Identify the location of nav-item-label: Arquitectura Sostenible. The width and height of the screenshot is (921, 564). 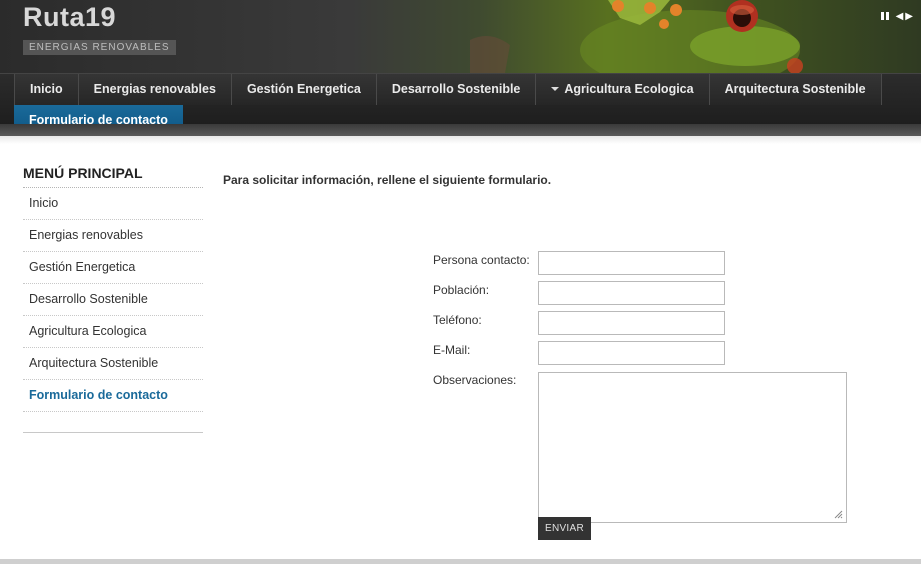
(795, 89).